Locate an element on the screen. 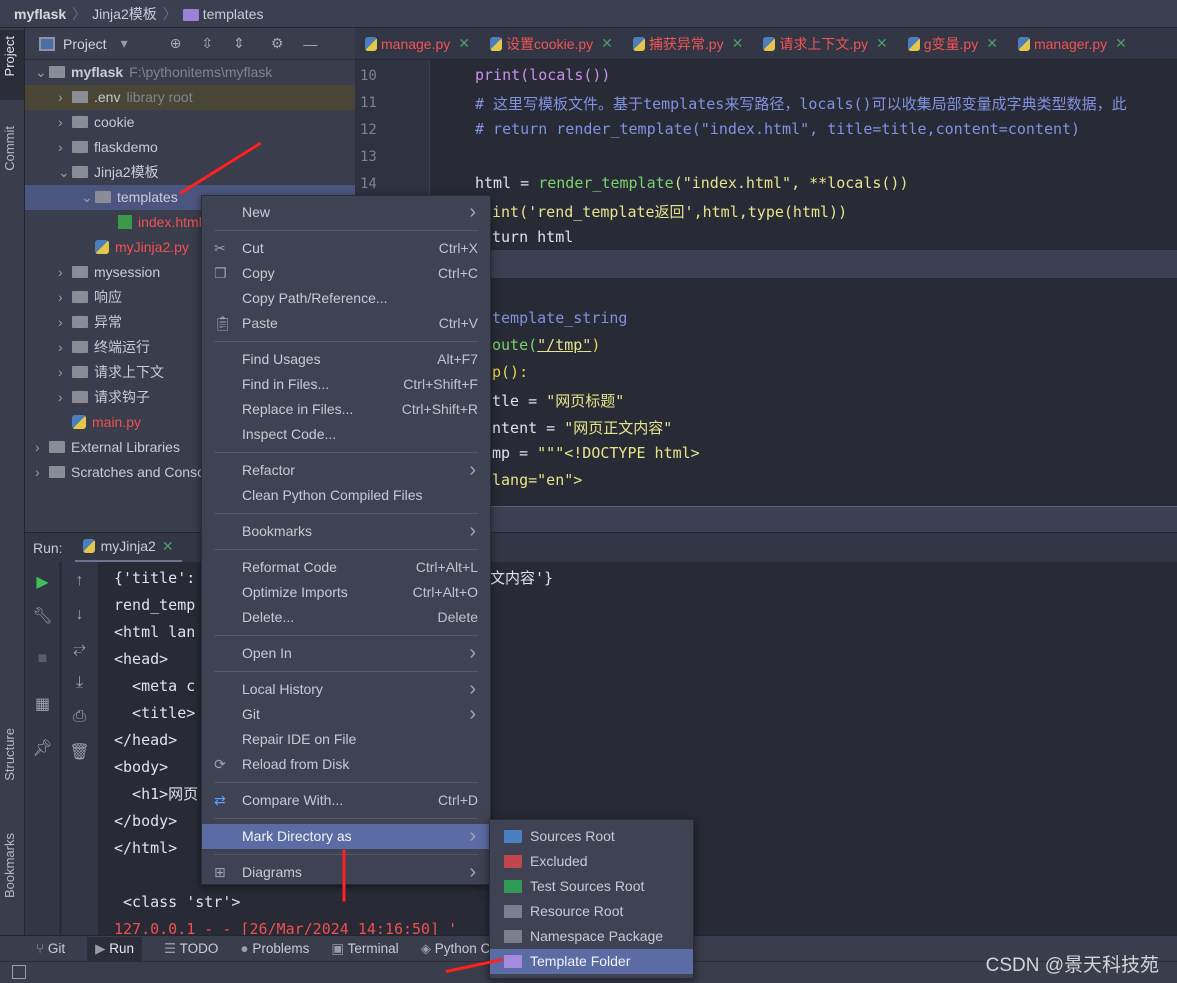  trash-icon: 🗑︎ is located at coordinates (79, 752).